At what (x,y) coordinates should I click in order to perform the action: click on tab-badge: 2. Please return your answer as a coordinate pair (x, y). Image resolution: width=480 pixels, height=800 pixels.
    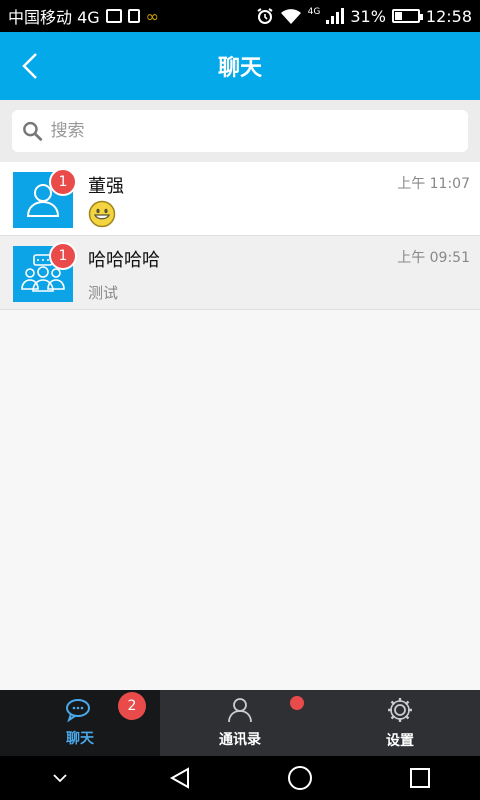
    Looking at the image, I should click on (132, 706).